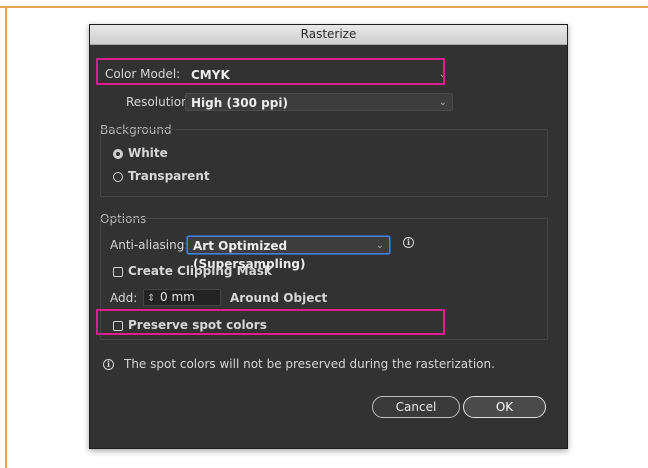 This screenshot has height=468, width=648. What do you see at coordinates (124, 298) in the screenshot?
I see `add-label: Add:` at bounding box center [124, 298].